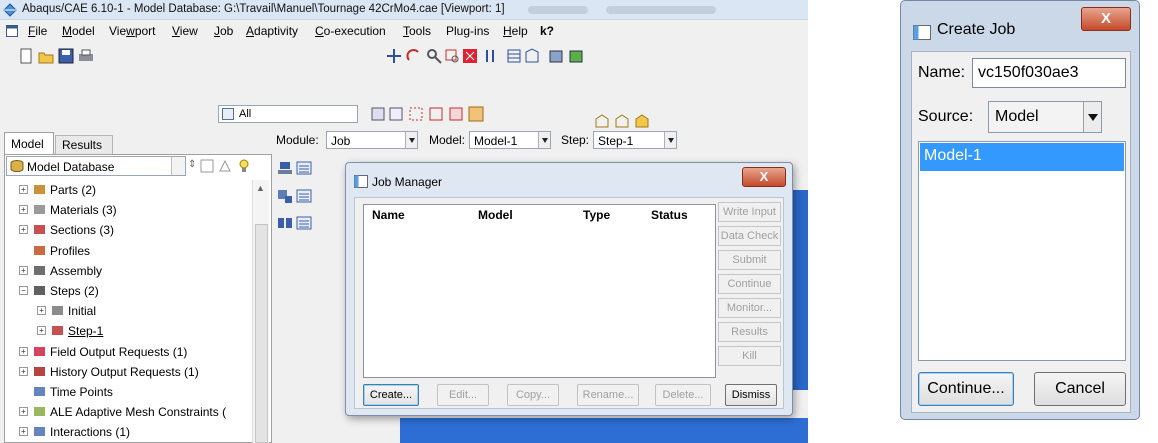 Image resolution: width=1158 pixels, height=443 pixels. I want to click on model-combo: Model-1, so click(510, 140).